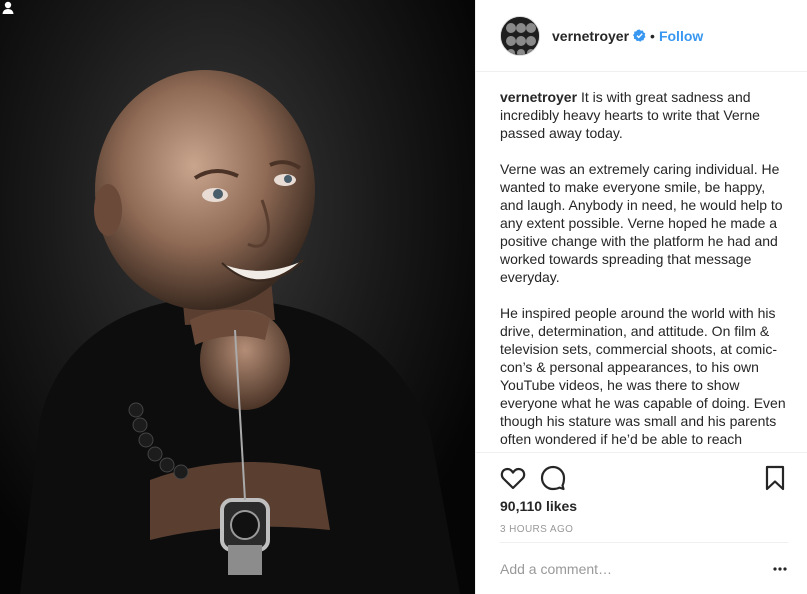  What do you see at coordinates (641, 523) in the screenshot?
I see `post-actions: 90,110 likes 3 HOURS AGO` at bounding box center [641, 523].